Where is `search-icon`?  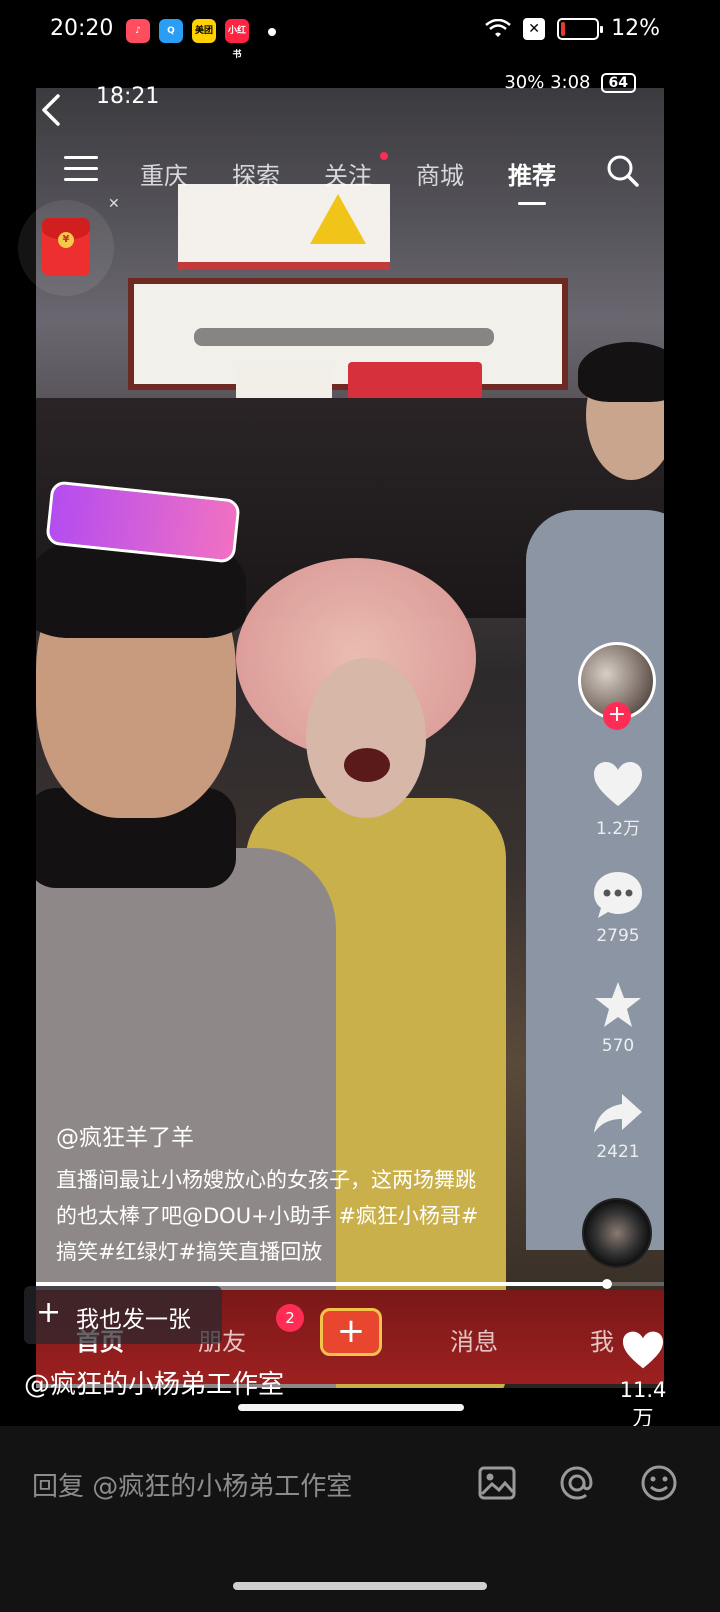 search-icon is located at coordinates (623, 171).